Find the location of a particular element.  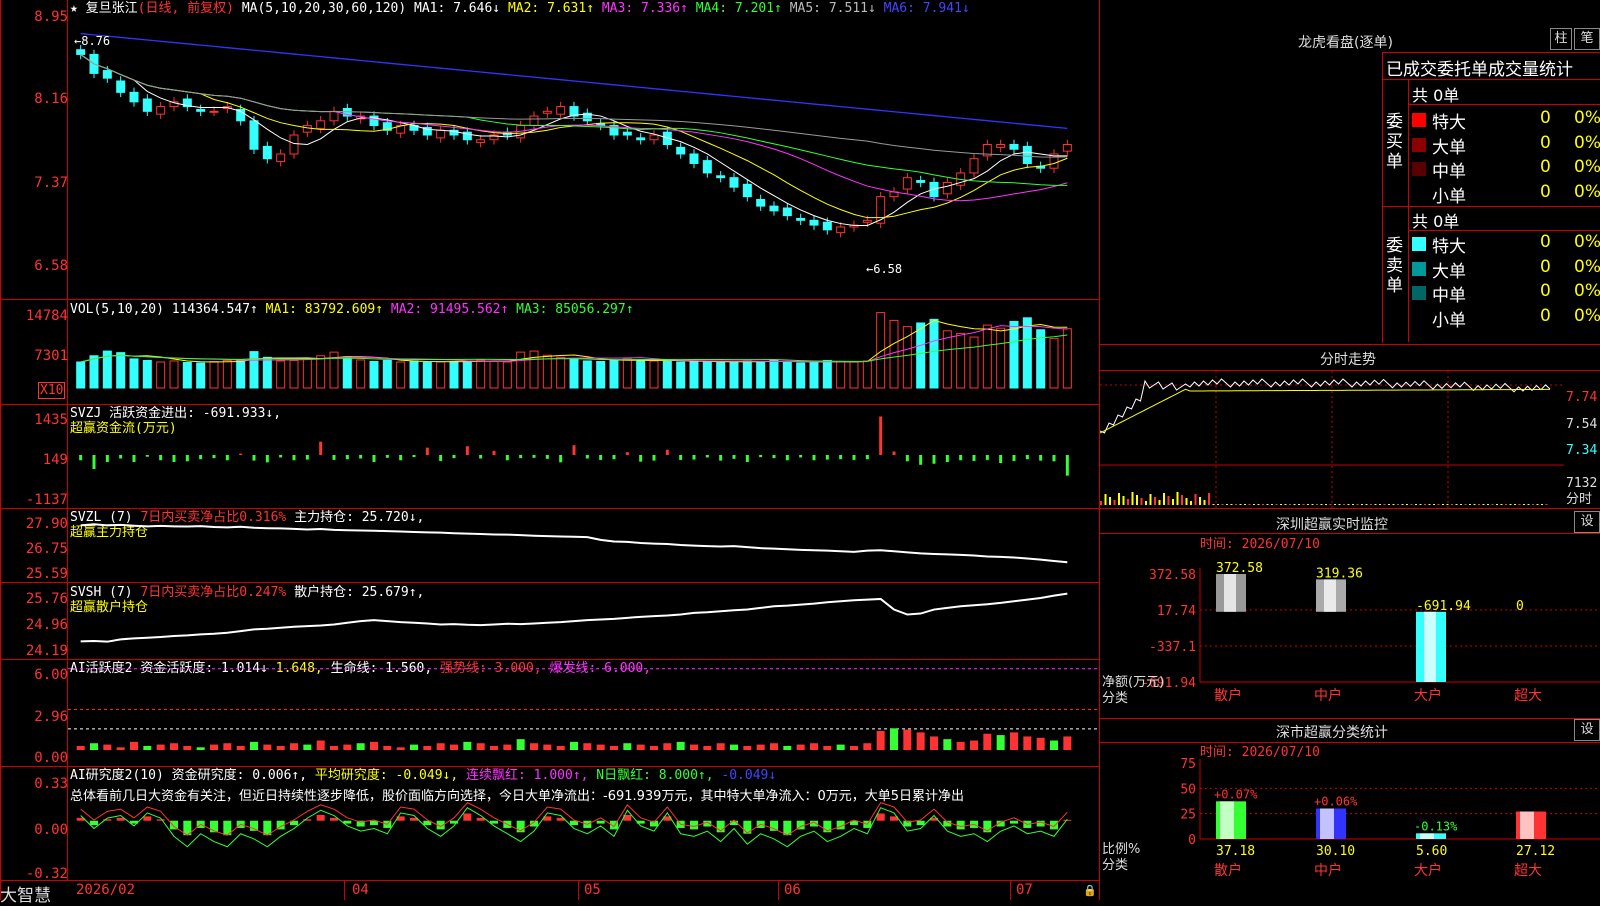

intraday-avg-line is located at coordinates (1325, 411).